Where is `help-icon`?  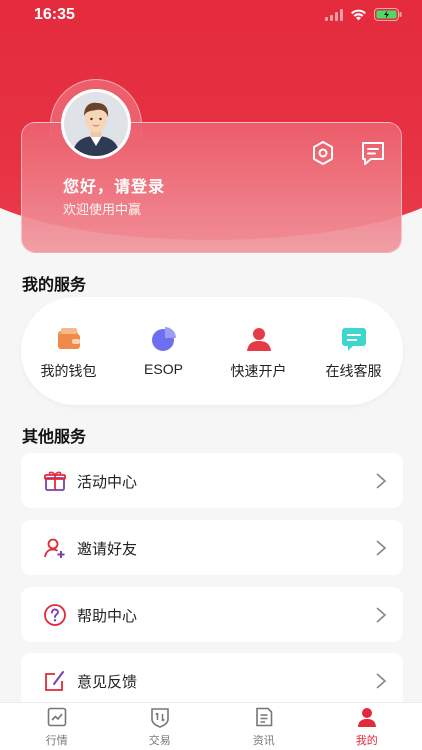 help-icon is located at coordinates (55, 615).